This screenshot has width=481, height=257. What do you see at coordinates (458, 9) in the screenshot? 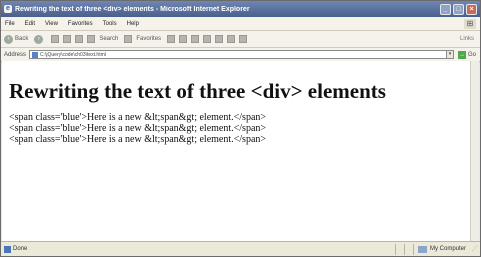
I see `maximize-button: □` at bounding box center [458, 9].